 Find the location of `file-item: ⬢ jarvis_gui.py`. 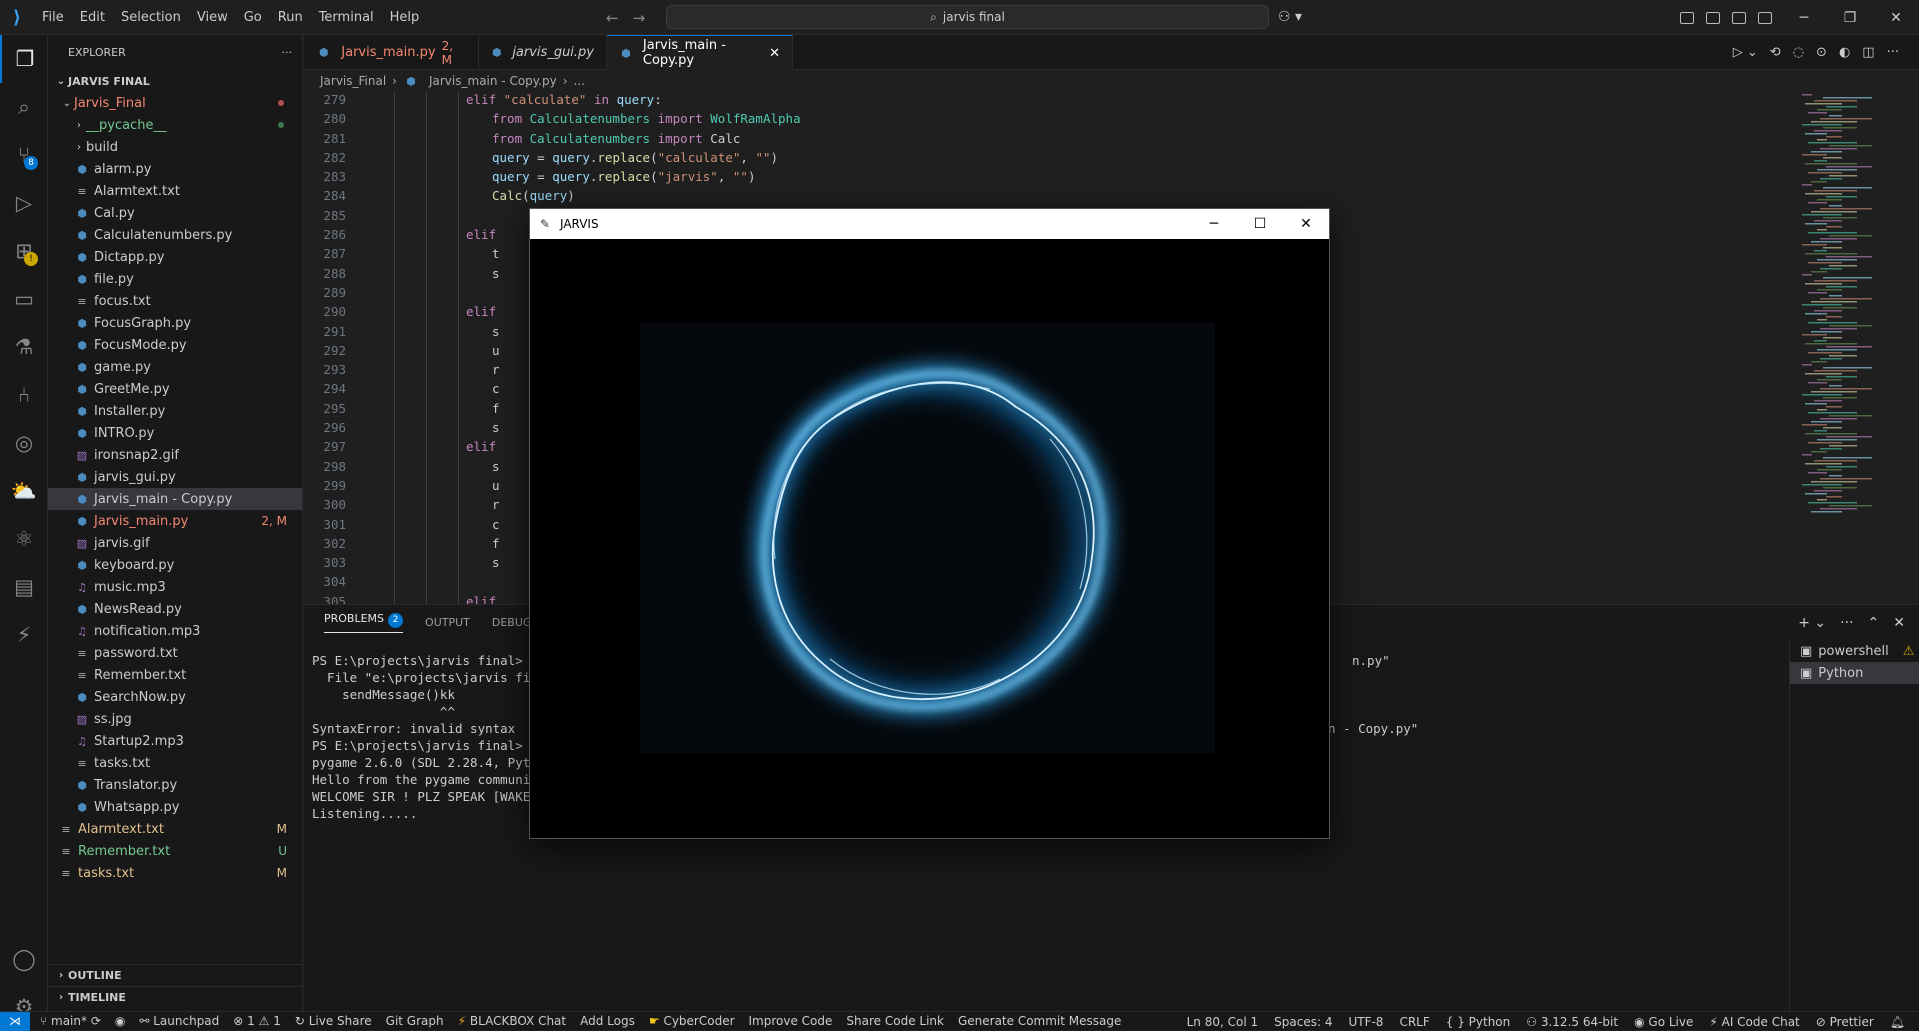

file-item: ⬢ jarvis_gui.py is located at coordinates (175, 477).